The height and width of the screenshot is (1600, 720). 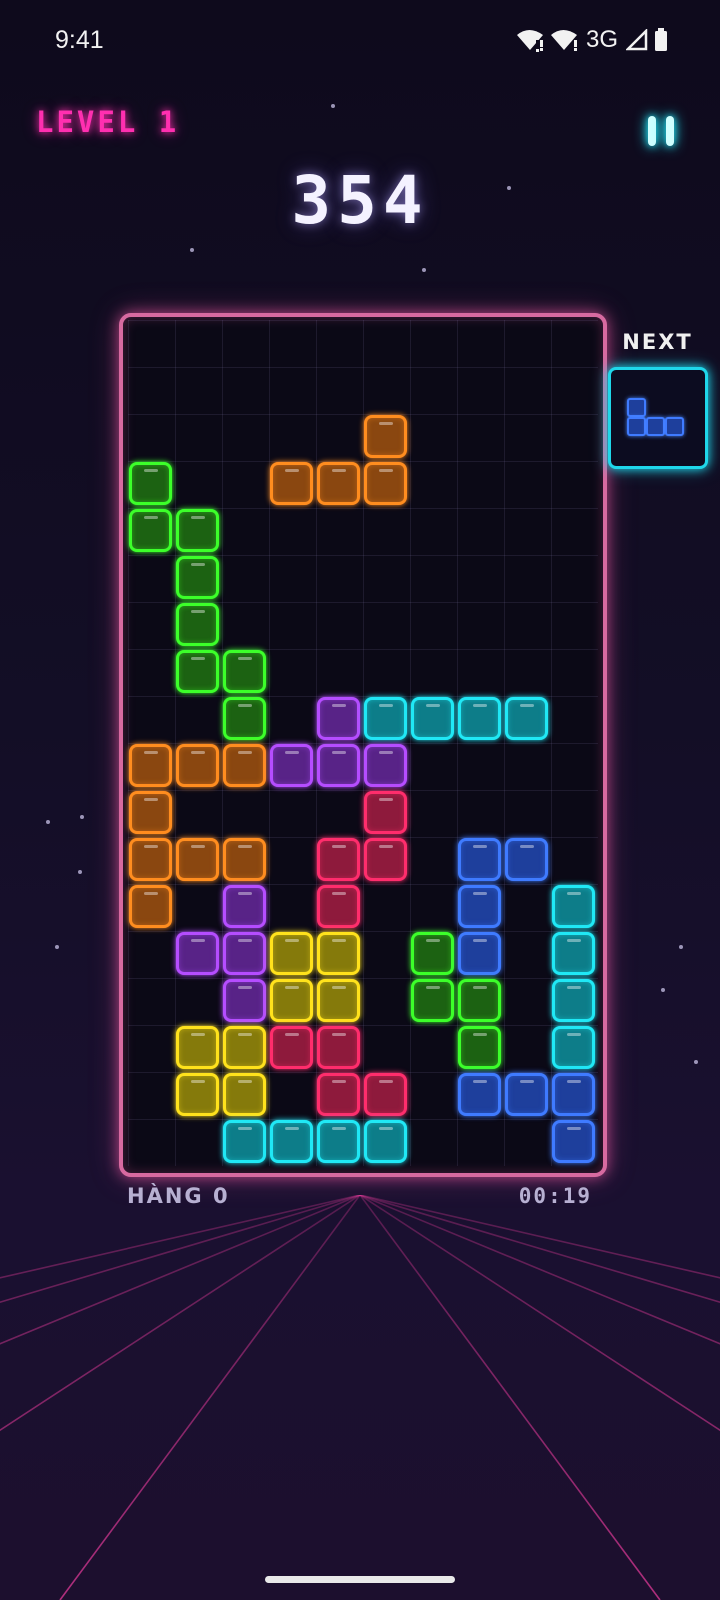 What do you see at coordinates (360, 42) in the screenshot?
I see `status-bar: 9:41 3G` at bounding box center [360, 42].